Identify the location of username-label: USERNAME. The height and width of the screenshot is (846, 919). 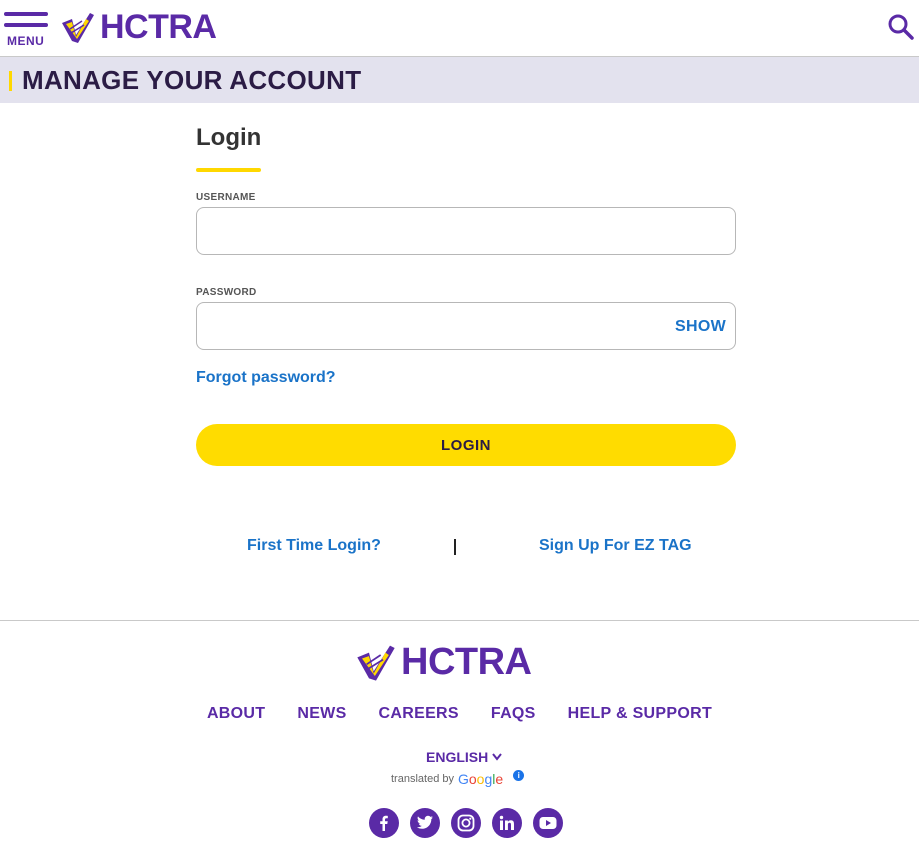
(226, 197).